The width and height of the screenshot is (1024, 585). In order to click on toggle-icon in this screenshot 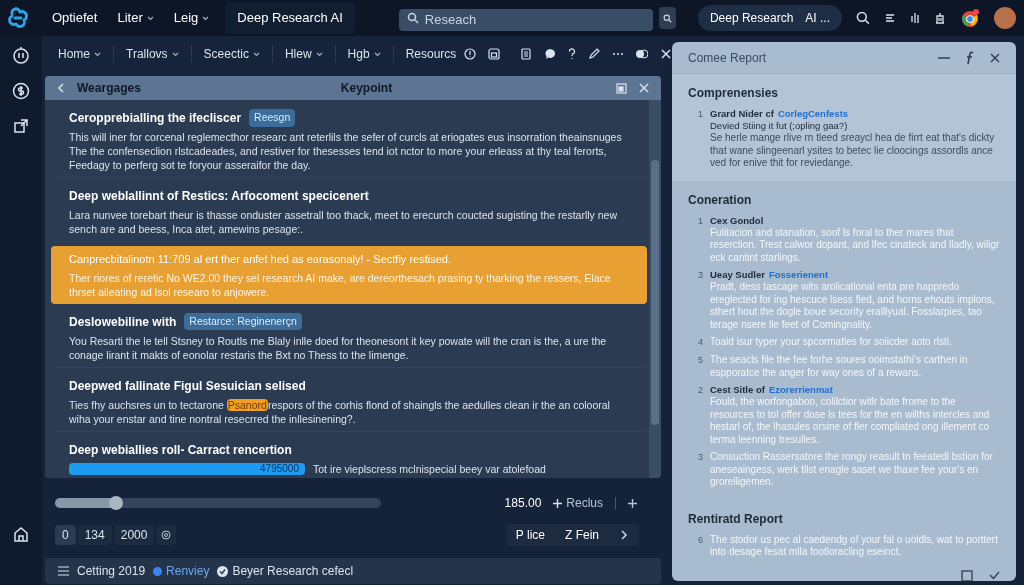, I will do `click(642, 54)`.